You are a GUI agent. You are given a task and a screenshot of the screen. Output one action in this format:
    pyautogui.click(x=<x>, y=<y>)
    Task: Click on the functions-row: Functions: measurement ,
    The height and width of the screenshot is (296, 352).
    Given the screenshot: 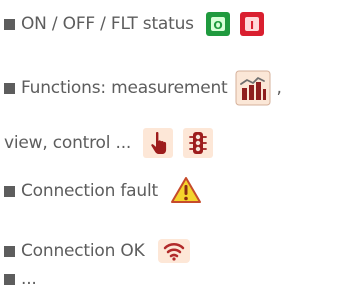 What is the action you would take?
    pyautogui.click(x=143, y=88)
    